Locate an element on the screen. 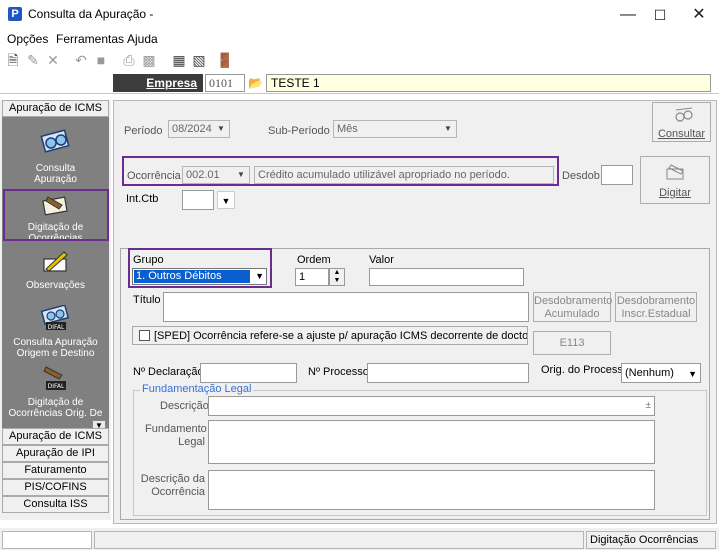 Image resolution: width=719 pixels, height=550 pixels. n-declaracao-field is located at coordinates (248, 373).